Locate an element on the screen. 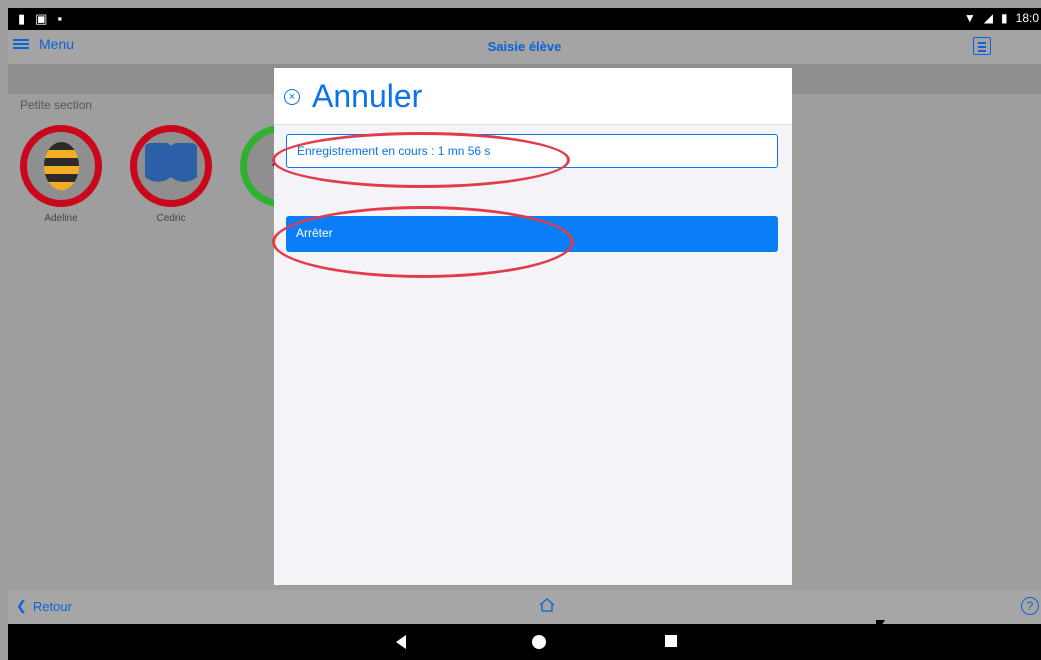 The height and width of the screenshot is (660, 1041). system-home-icon is located at coordinates (539, 642).